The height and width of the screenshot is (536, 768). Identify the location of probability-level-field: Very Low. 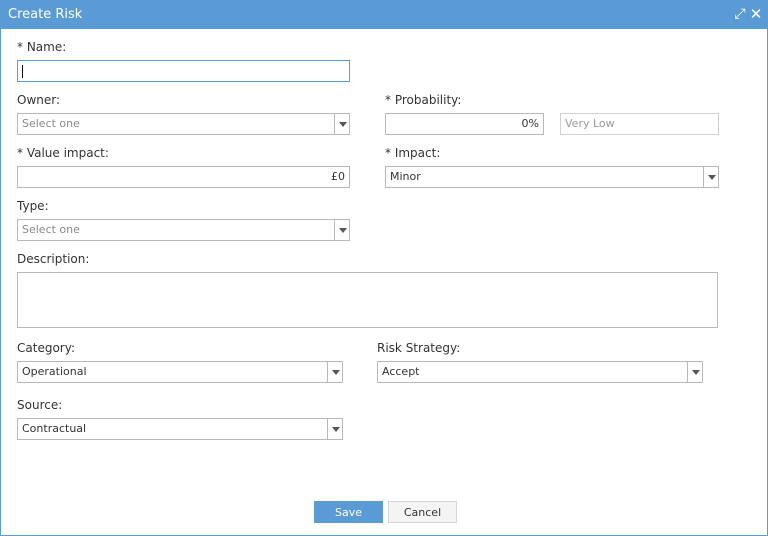
(639, 124).